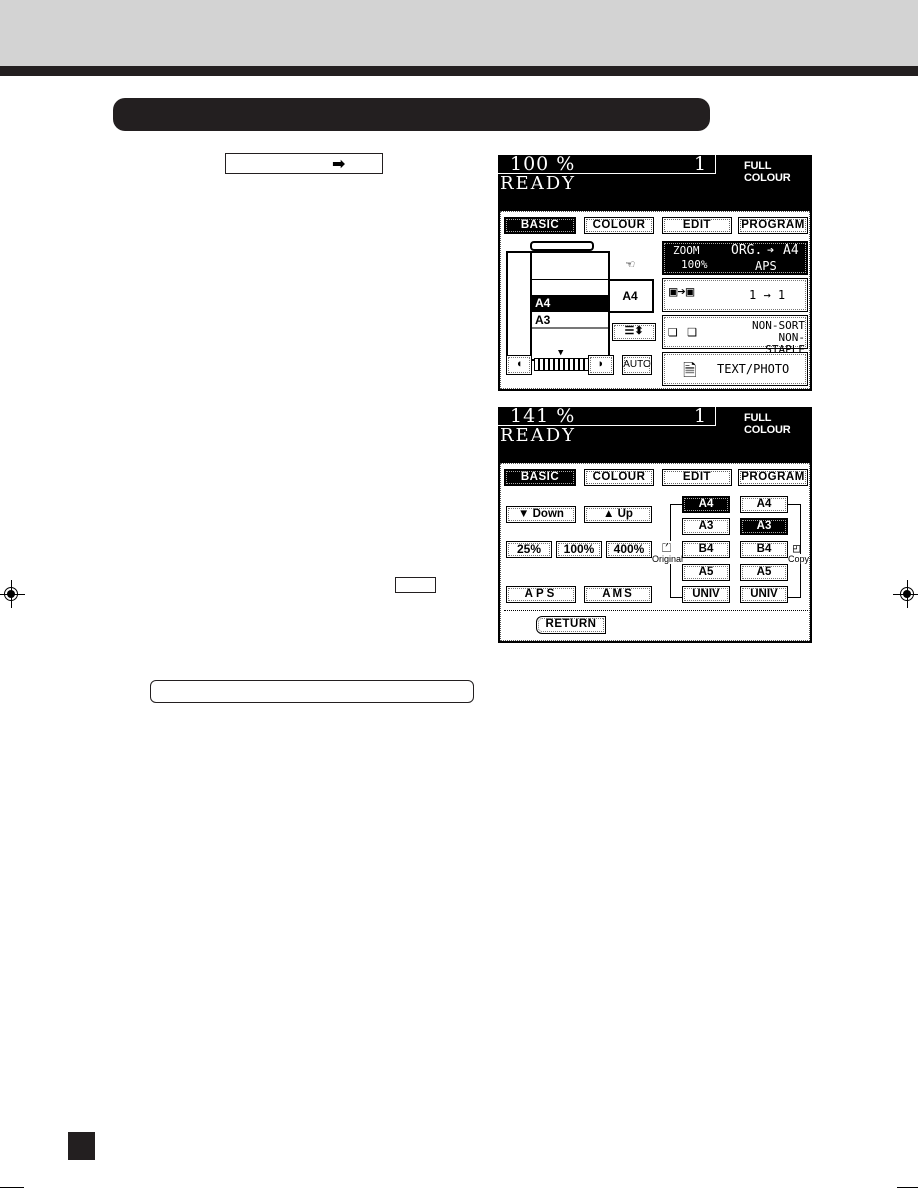 The image size is (918, 1188). I want to click on finisher-button: ❏ ❑ NON-SORT NON-STAPLE, so click(735, 335).